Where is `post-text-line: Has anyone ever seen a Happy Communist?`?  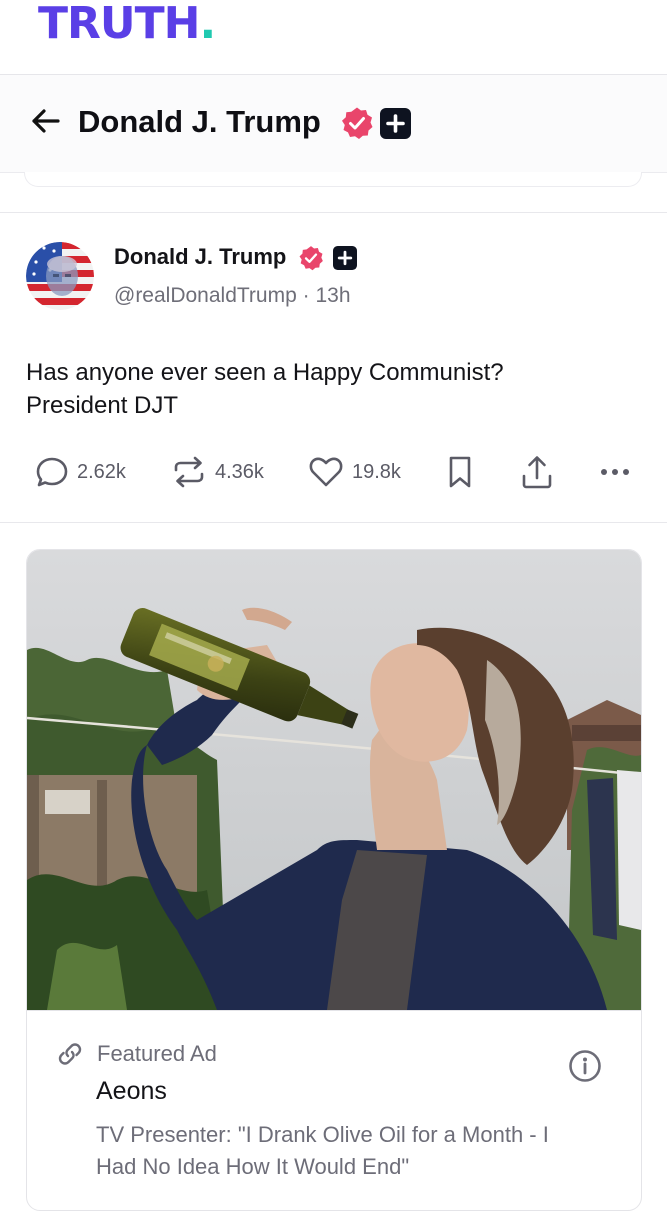
post-text-line: Has anyone ever seen a Happy Communist? is located at coordinates (265, 372).